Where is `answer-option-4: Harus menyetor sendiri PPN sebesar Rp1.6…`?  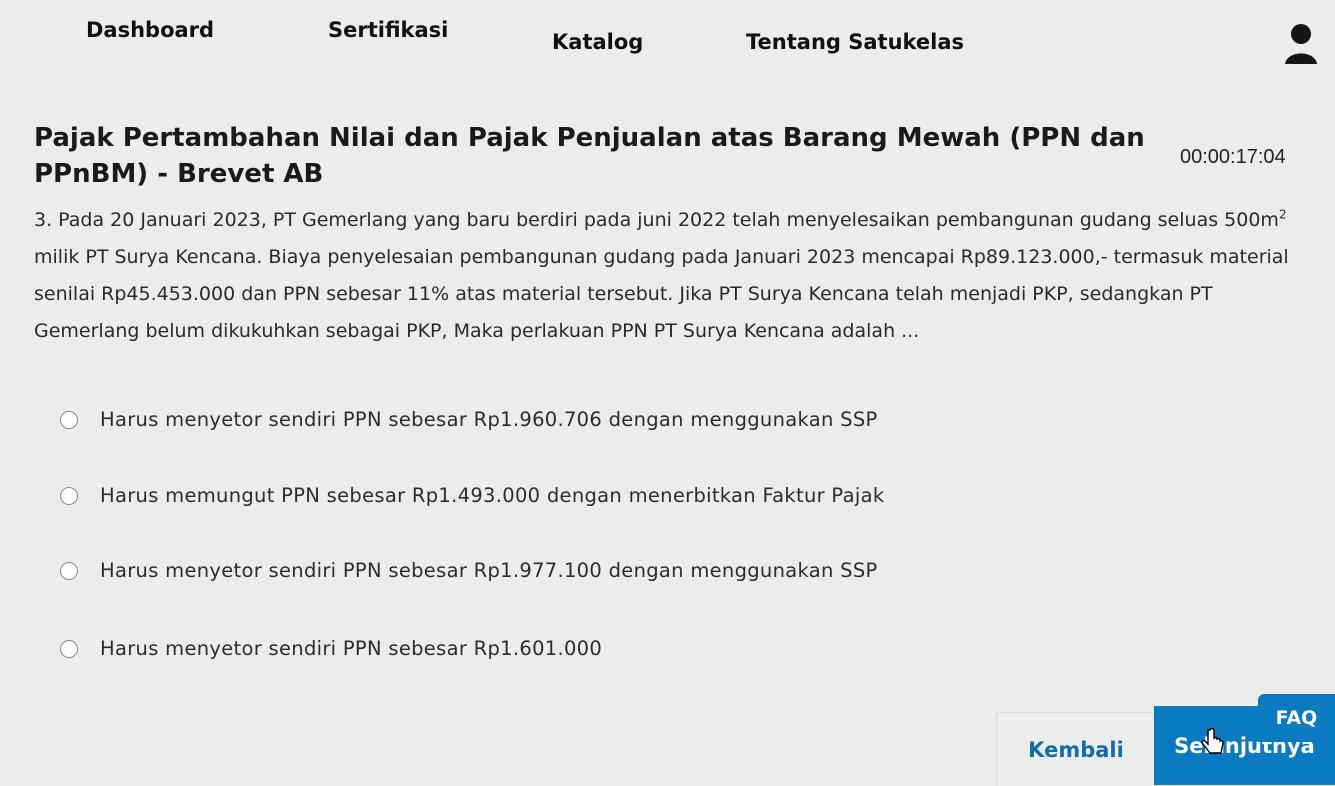
answer-option-4: Harus menyetor sendiri PPN sebesar Rp1.6… is located at coordinates (331, 648).